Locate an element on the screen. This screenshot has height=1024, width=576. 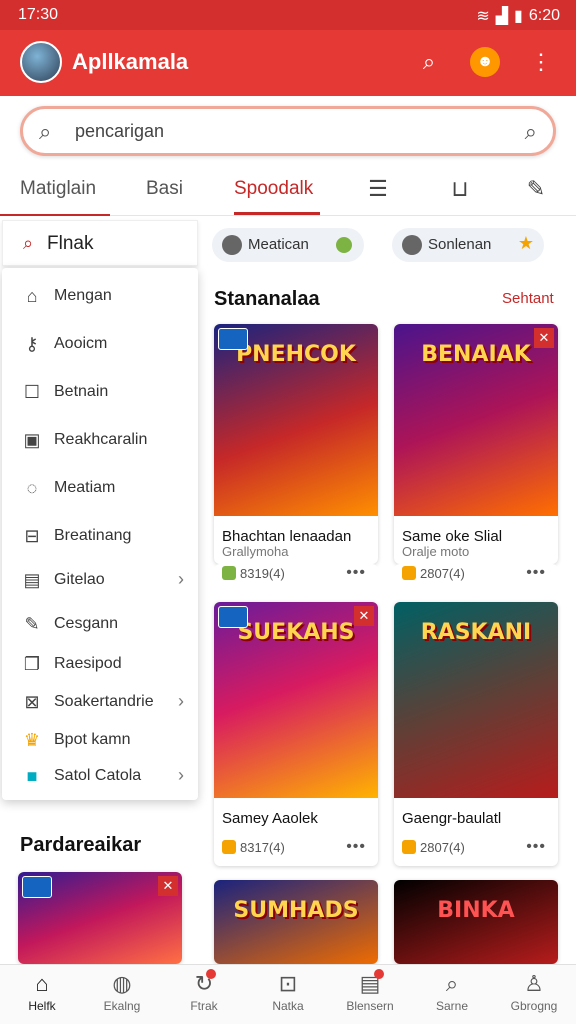
tab-matiglain: Matiglain is located at coordinates (58, 189).